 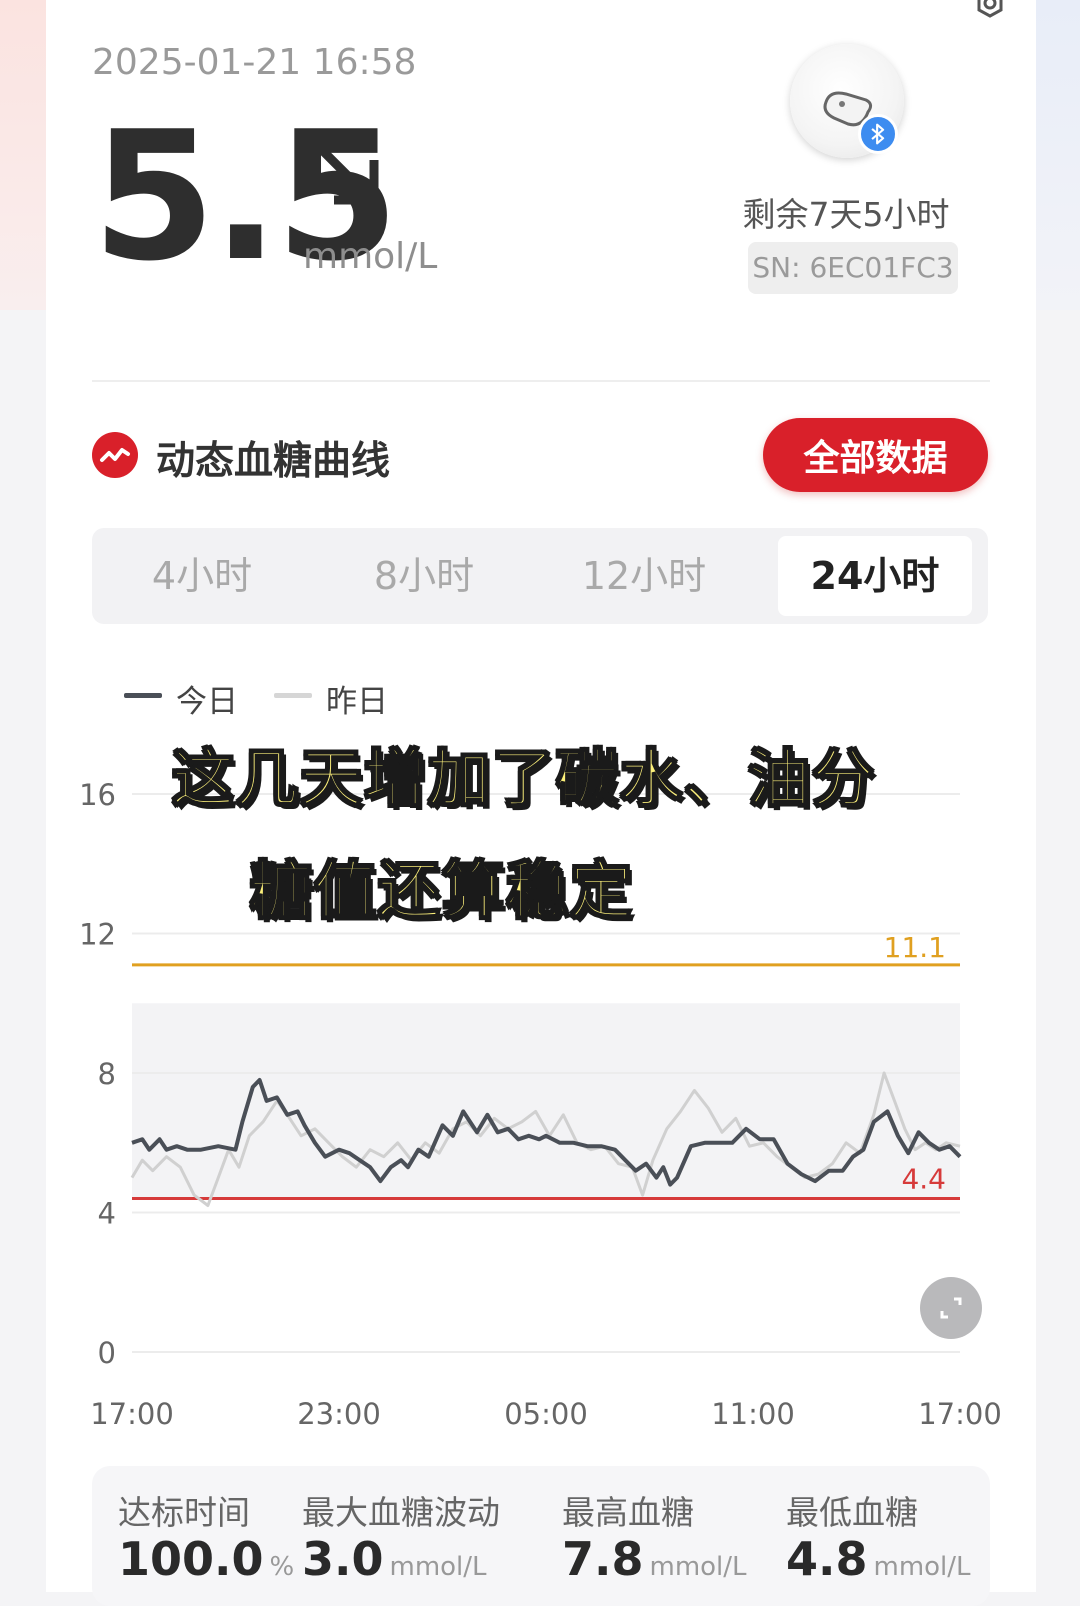 I want to click on stat-max-glucose: 7.8 mmol/L, so click(x=654, y=1559).